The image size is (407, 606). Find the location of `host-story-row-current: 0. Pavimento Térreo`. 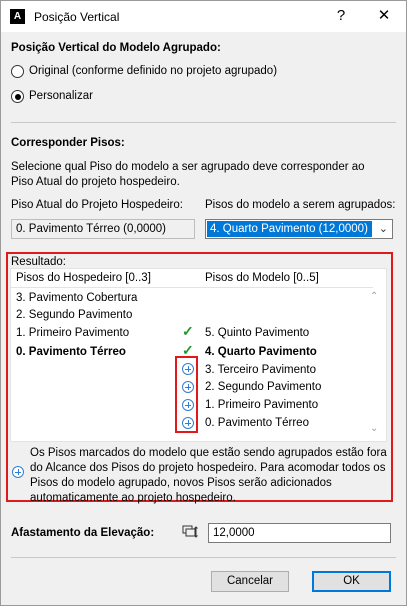

host-story-row-current: 0. Pavimento Térreo is located at coordinates (71, 352).